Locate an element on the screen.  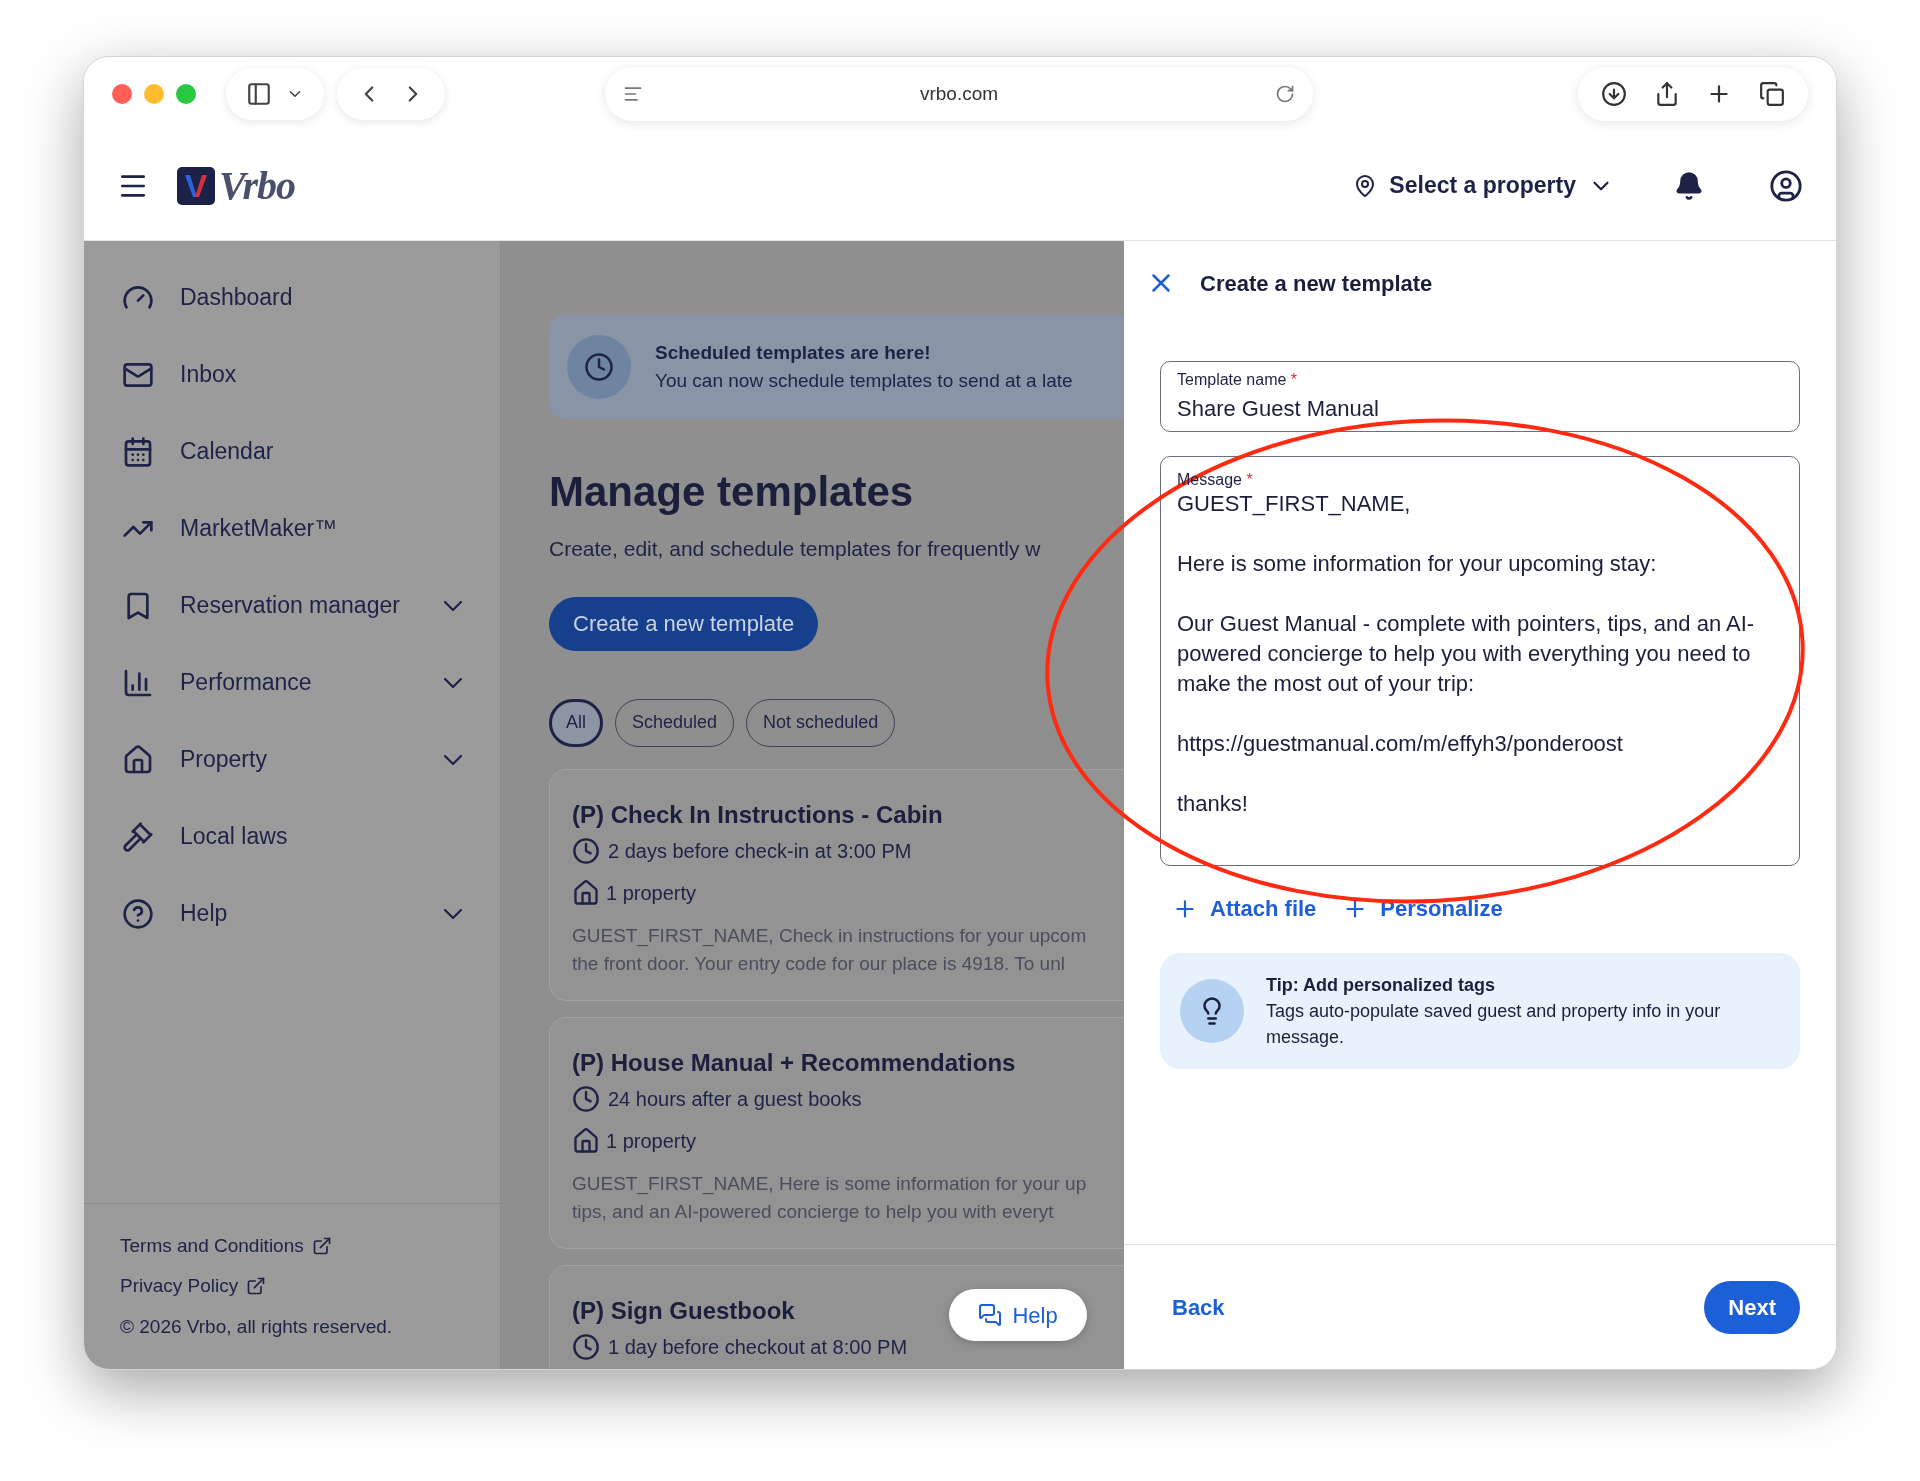
reload-icon is located at coordinates (1285, 94).